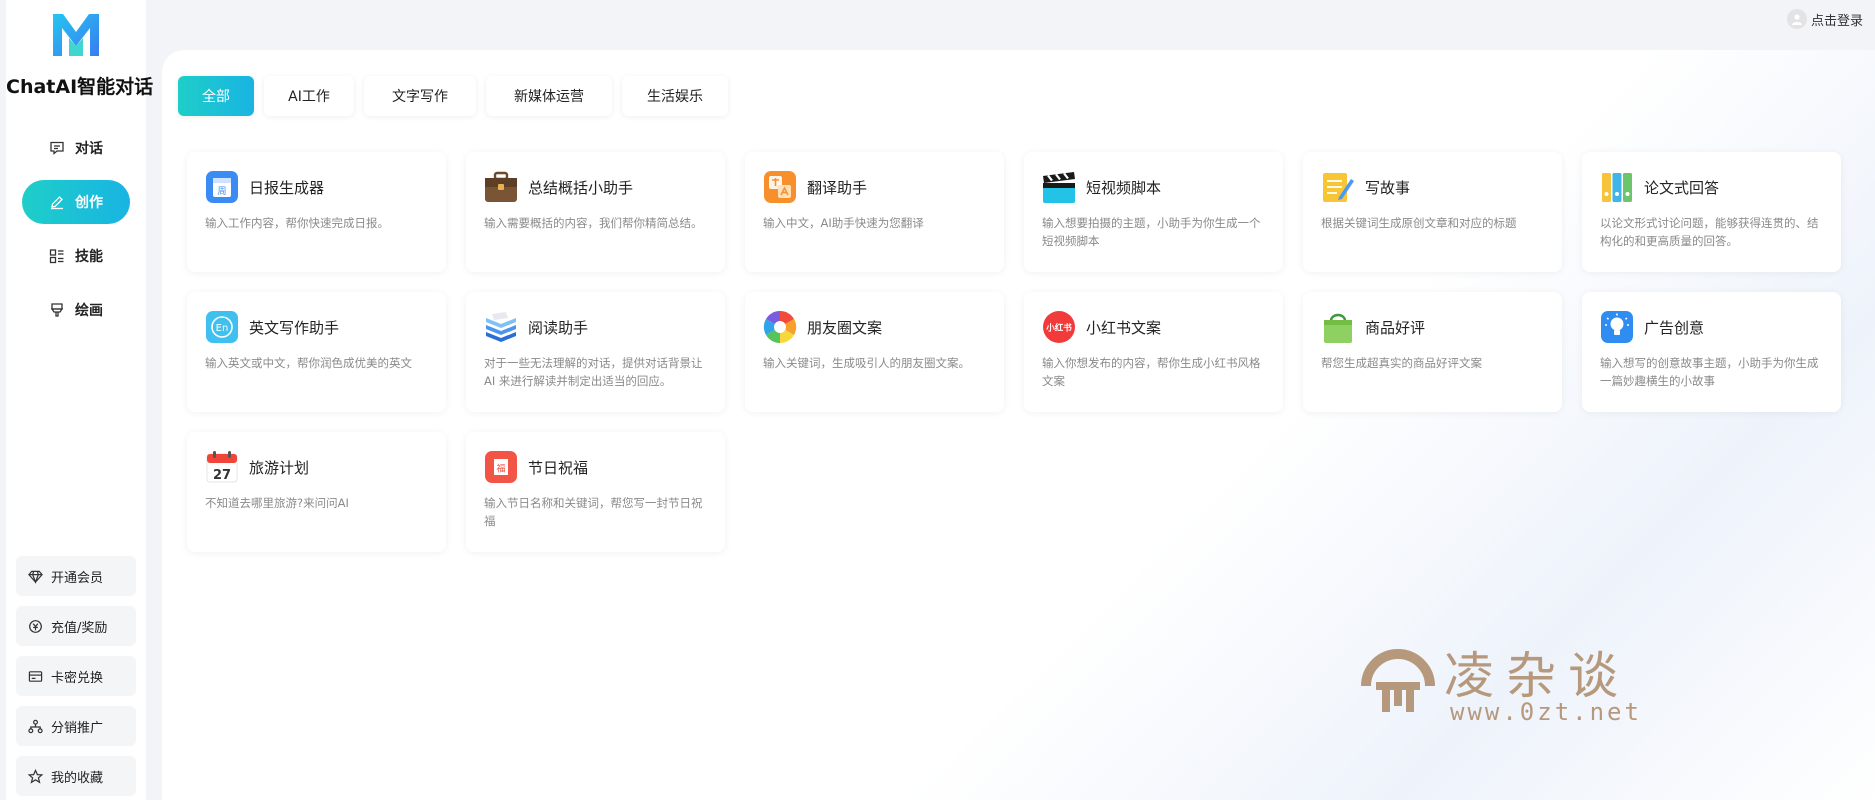  What do you see at coordinates (1153, 212) in the screenshot?
I see `app-card: 短视频脚本 输入想要拍摄的主题，小助手为你生成一个短视频脚本` at bounding box center [1153, 212].